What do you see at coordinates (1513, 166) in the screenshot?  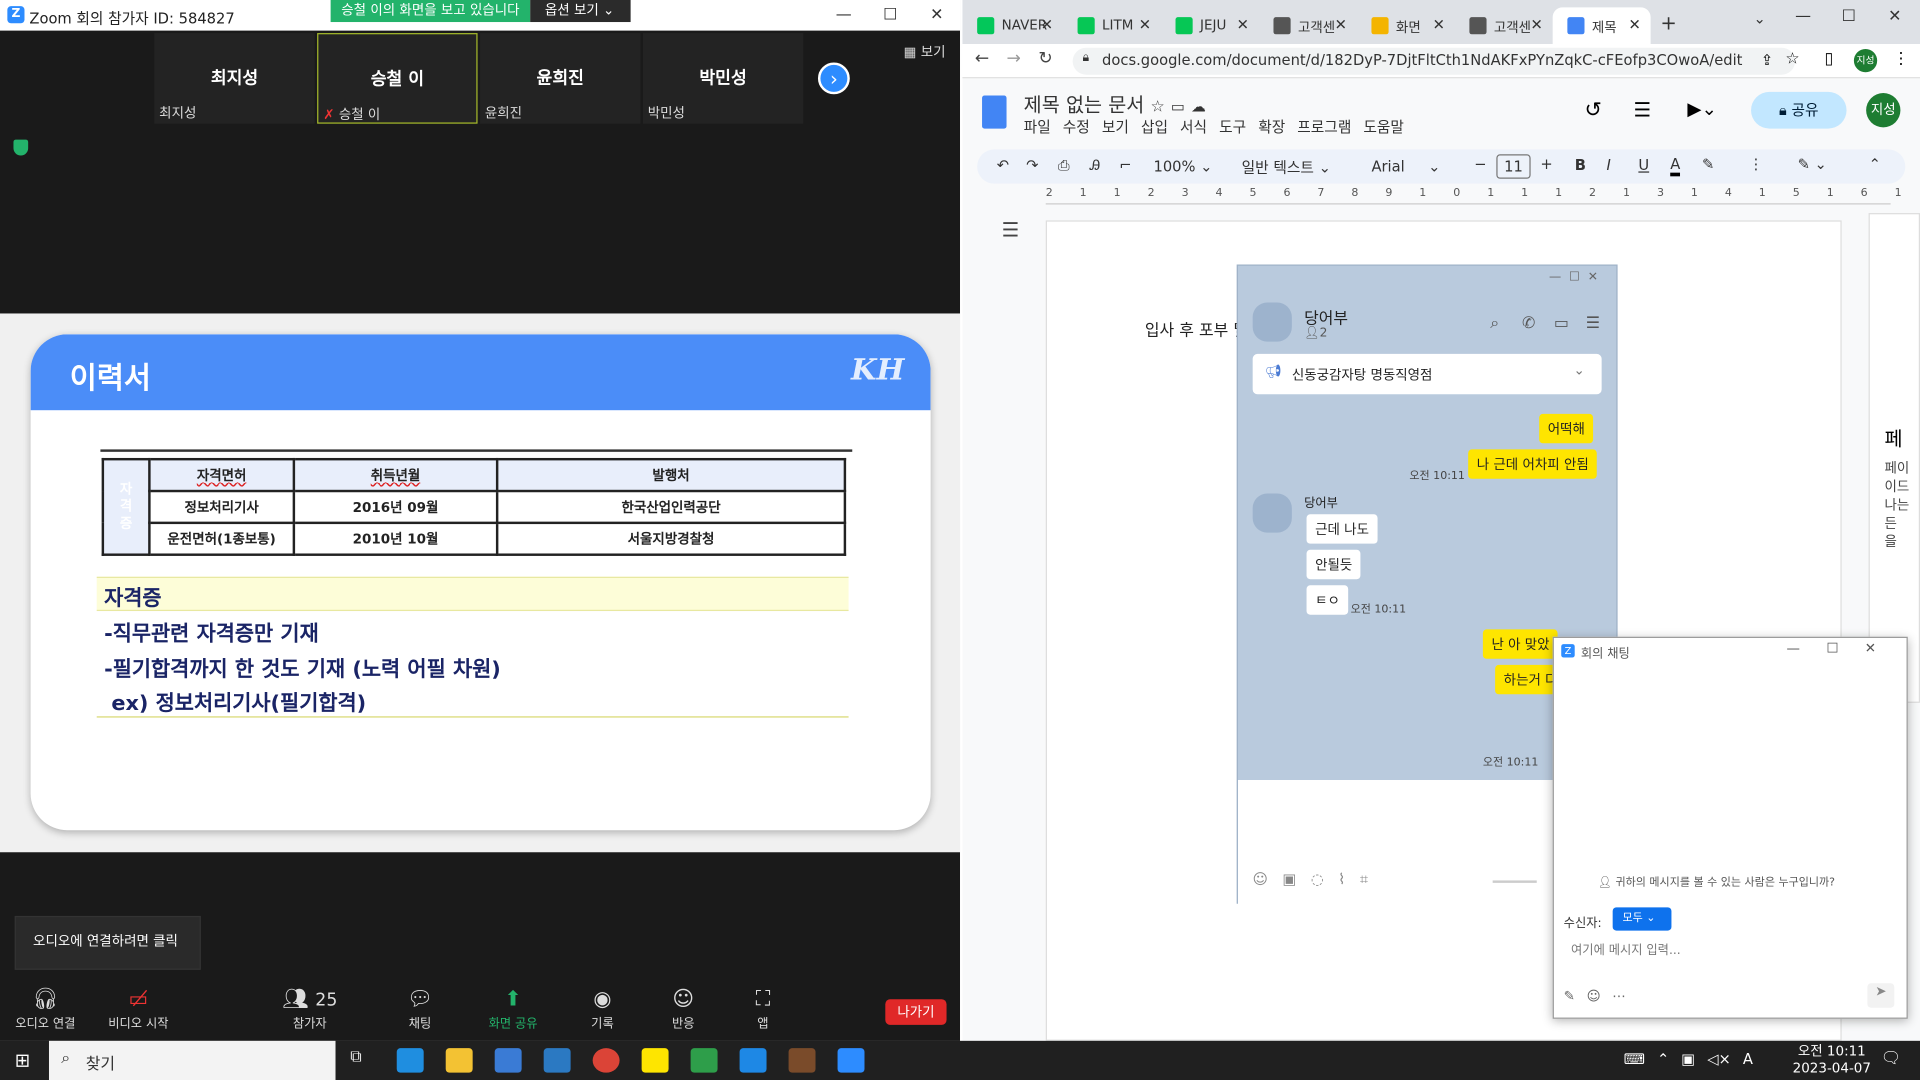 I see `font-size-input: 11` at bounding box center [1513, 166].